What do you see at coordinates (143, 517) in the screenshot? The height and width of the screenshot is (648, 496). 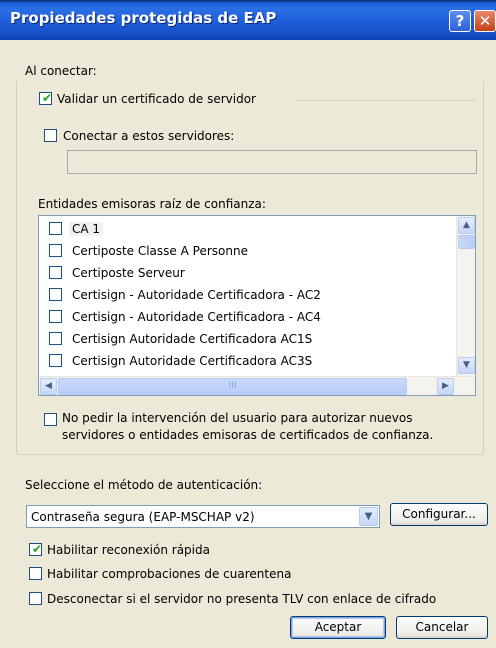 I see `auth-method-value: Contraseña segura (EAP-MSCHAP v2)` at bounding box center [143, 517].